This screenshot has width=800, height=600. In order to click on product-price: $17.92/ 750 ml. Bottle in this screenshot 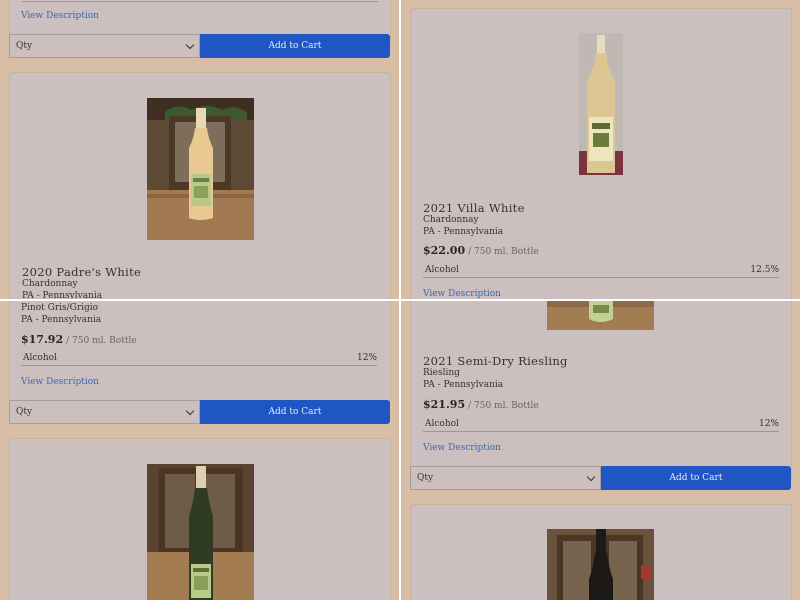, I will do `click(79, 339)`.